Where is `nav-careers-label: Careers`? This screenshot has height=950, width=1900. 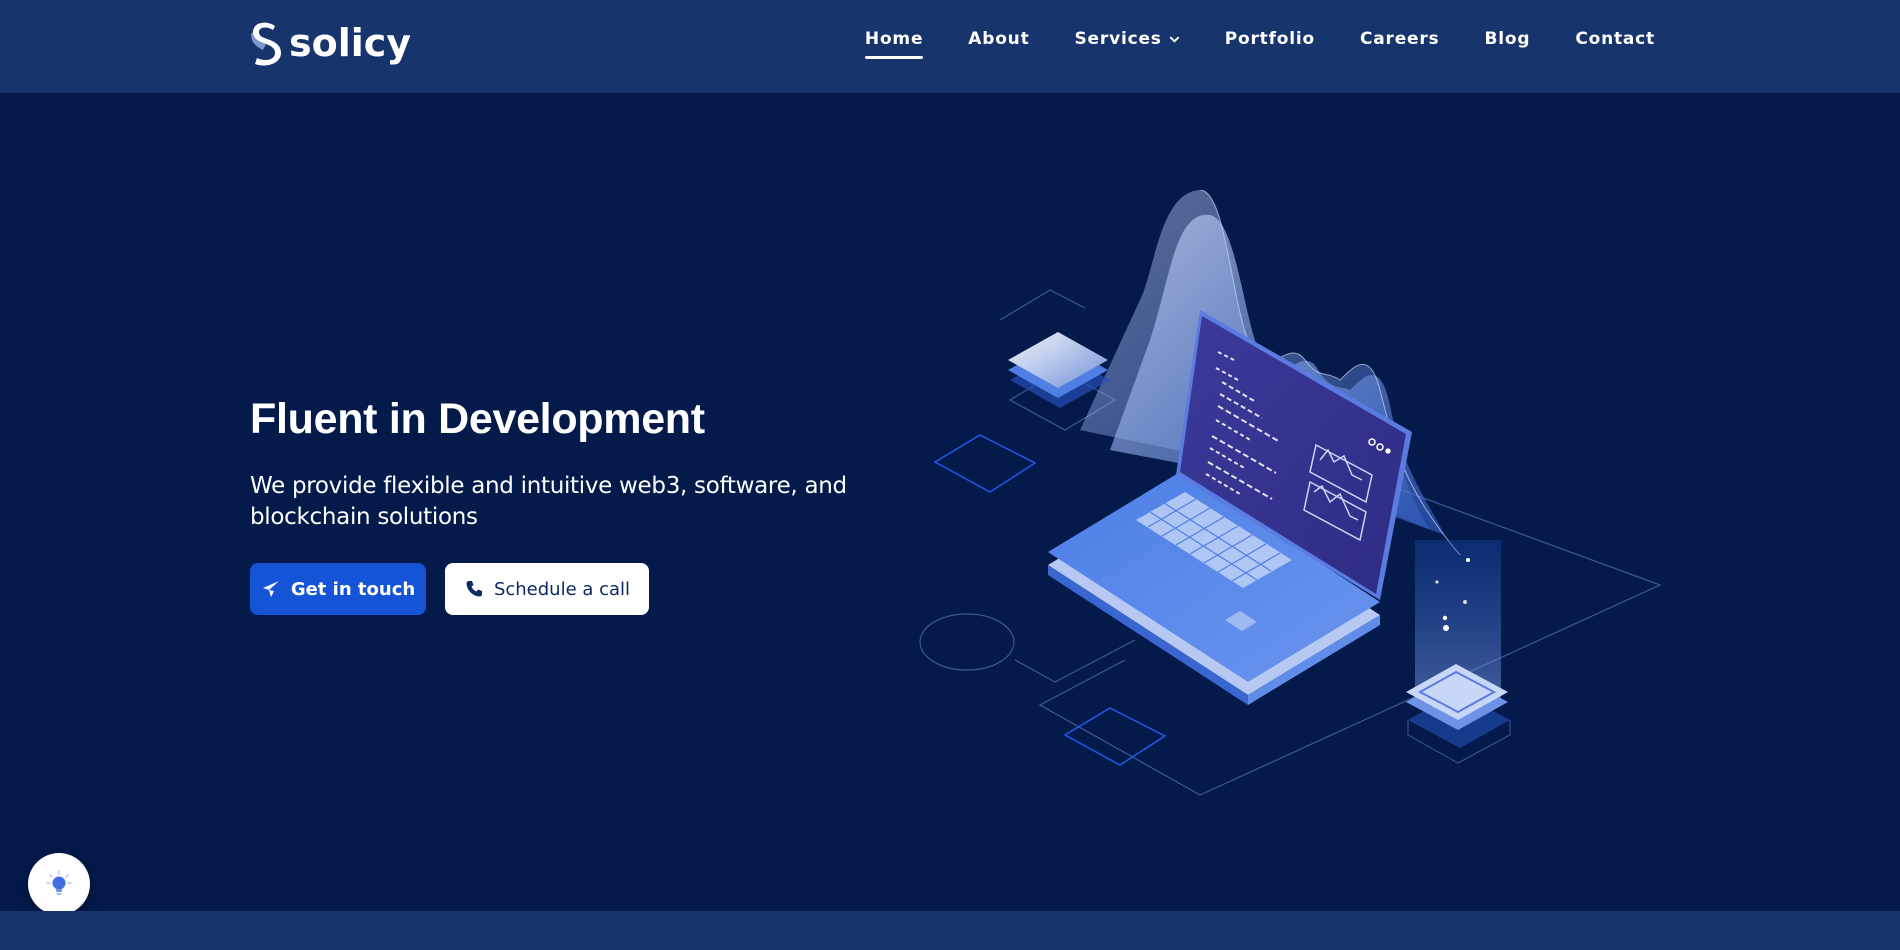 nav-careers-label: Careers is located at coordinates (1399, 39).